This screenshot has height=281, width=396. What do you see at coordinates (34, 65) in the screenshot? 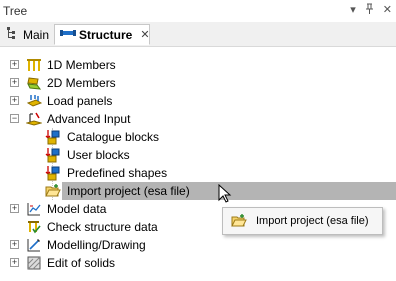
I see `1d-members-icon` at bounding box center [34, 65].